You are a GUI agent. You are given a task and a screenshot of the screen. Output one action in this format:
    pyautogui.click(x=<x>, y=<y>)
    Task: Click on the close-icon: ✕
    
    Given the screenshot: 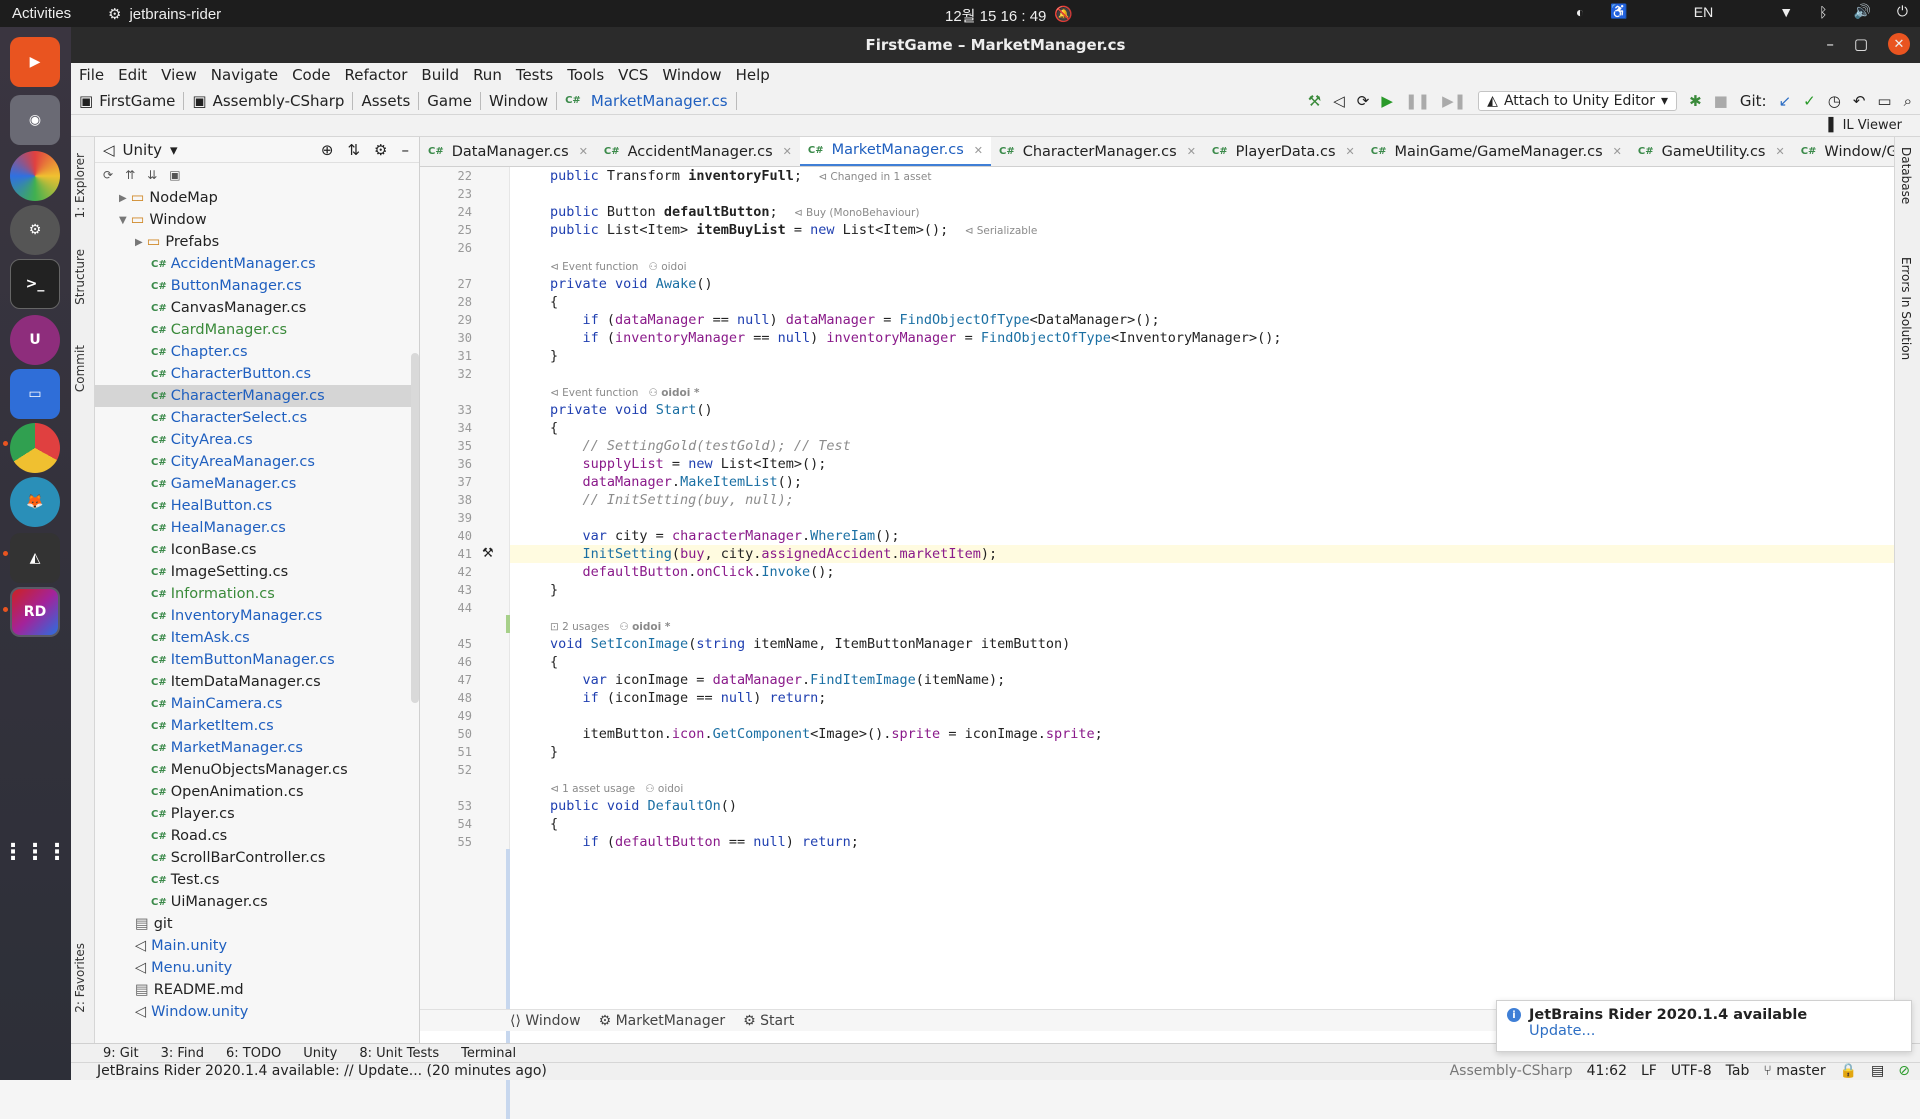 What is the action you would take?
    pyautogui.click(x=1899, y=44)
    